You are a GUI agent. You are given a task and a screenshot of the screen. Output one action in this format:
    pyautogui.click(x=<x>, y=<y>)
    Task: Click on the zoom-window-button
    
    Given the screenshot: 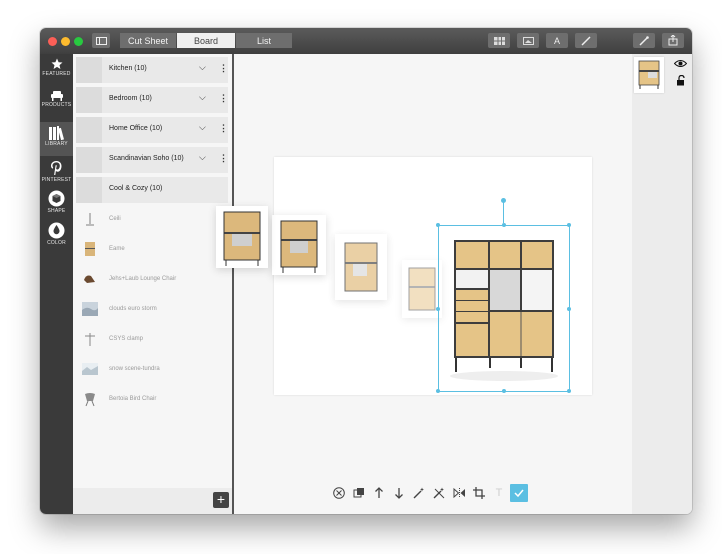 What is the action you would take?
    pyautogui.click(x=78, y=41)
    